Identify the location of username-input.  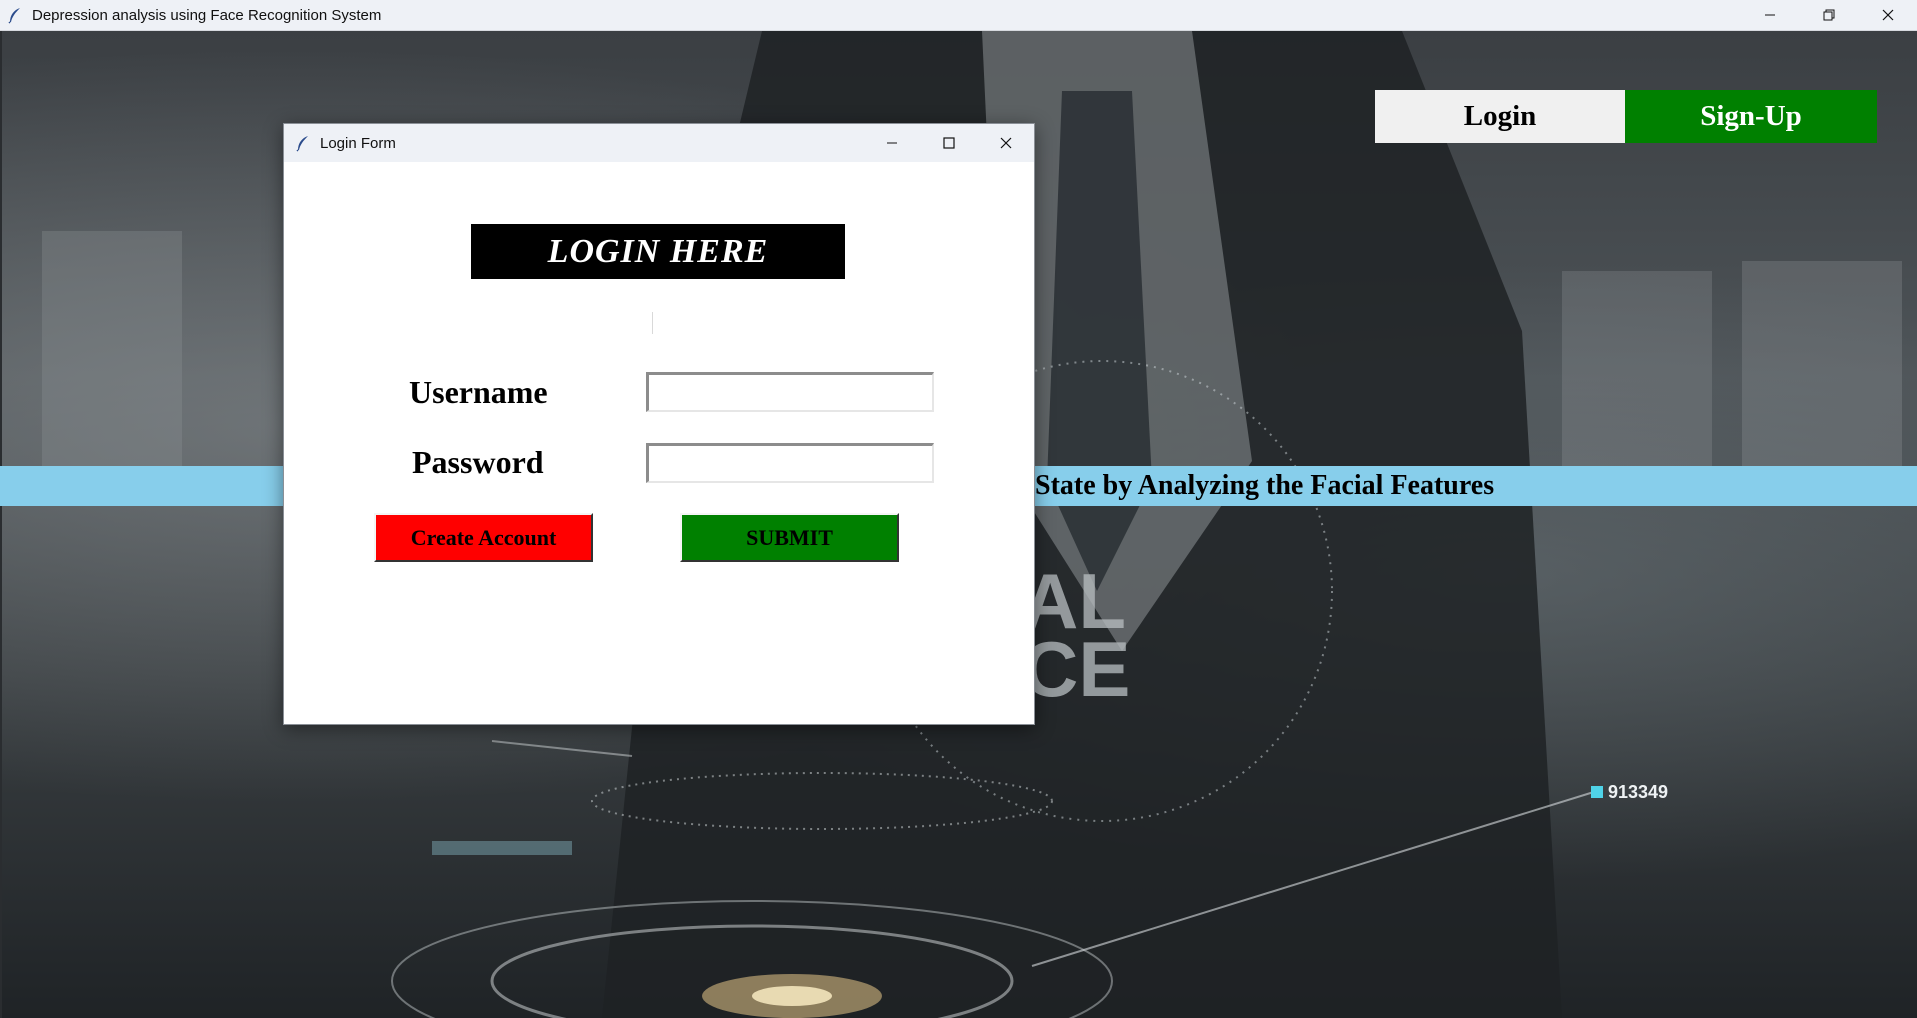
(790, 392).